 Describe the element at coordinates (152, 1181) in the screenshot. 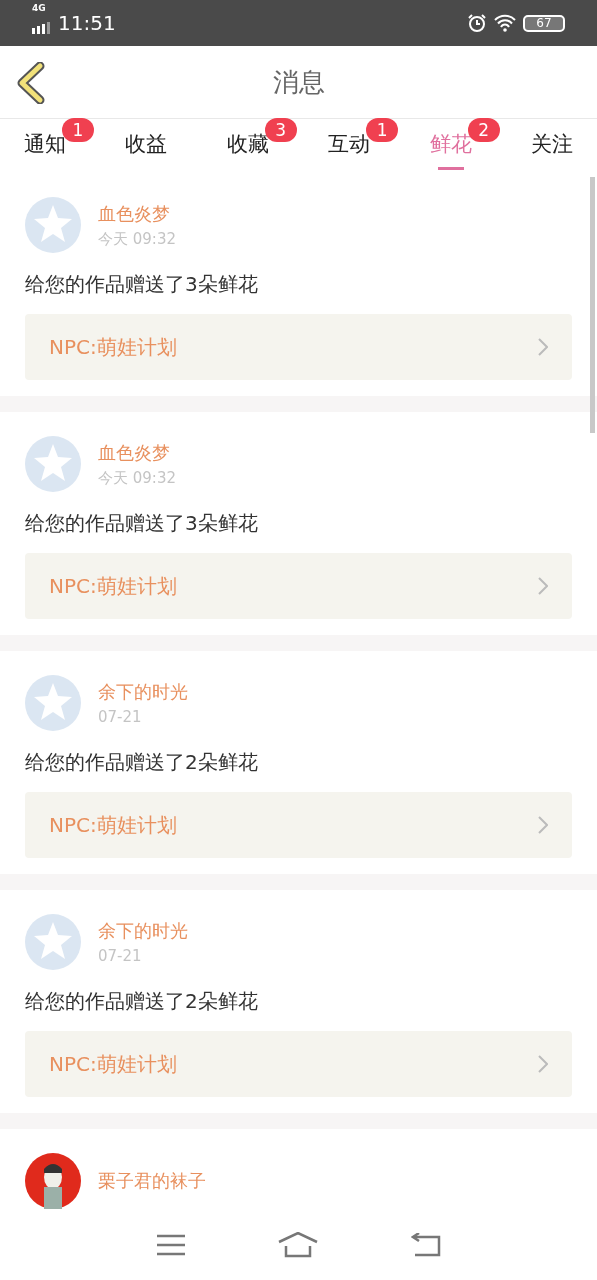

I see `user-name: 栗子君的袜子` at that location.